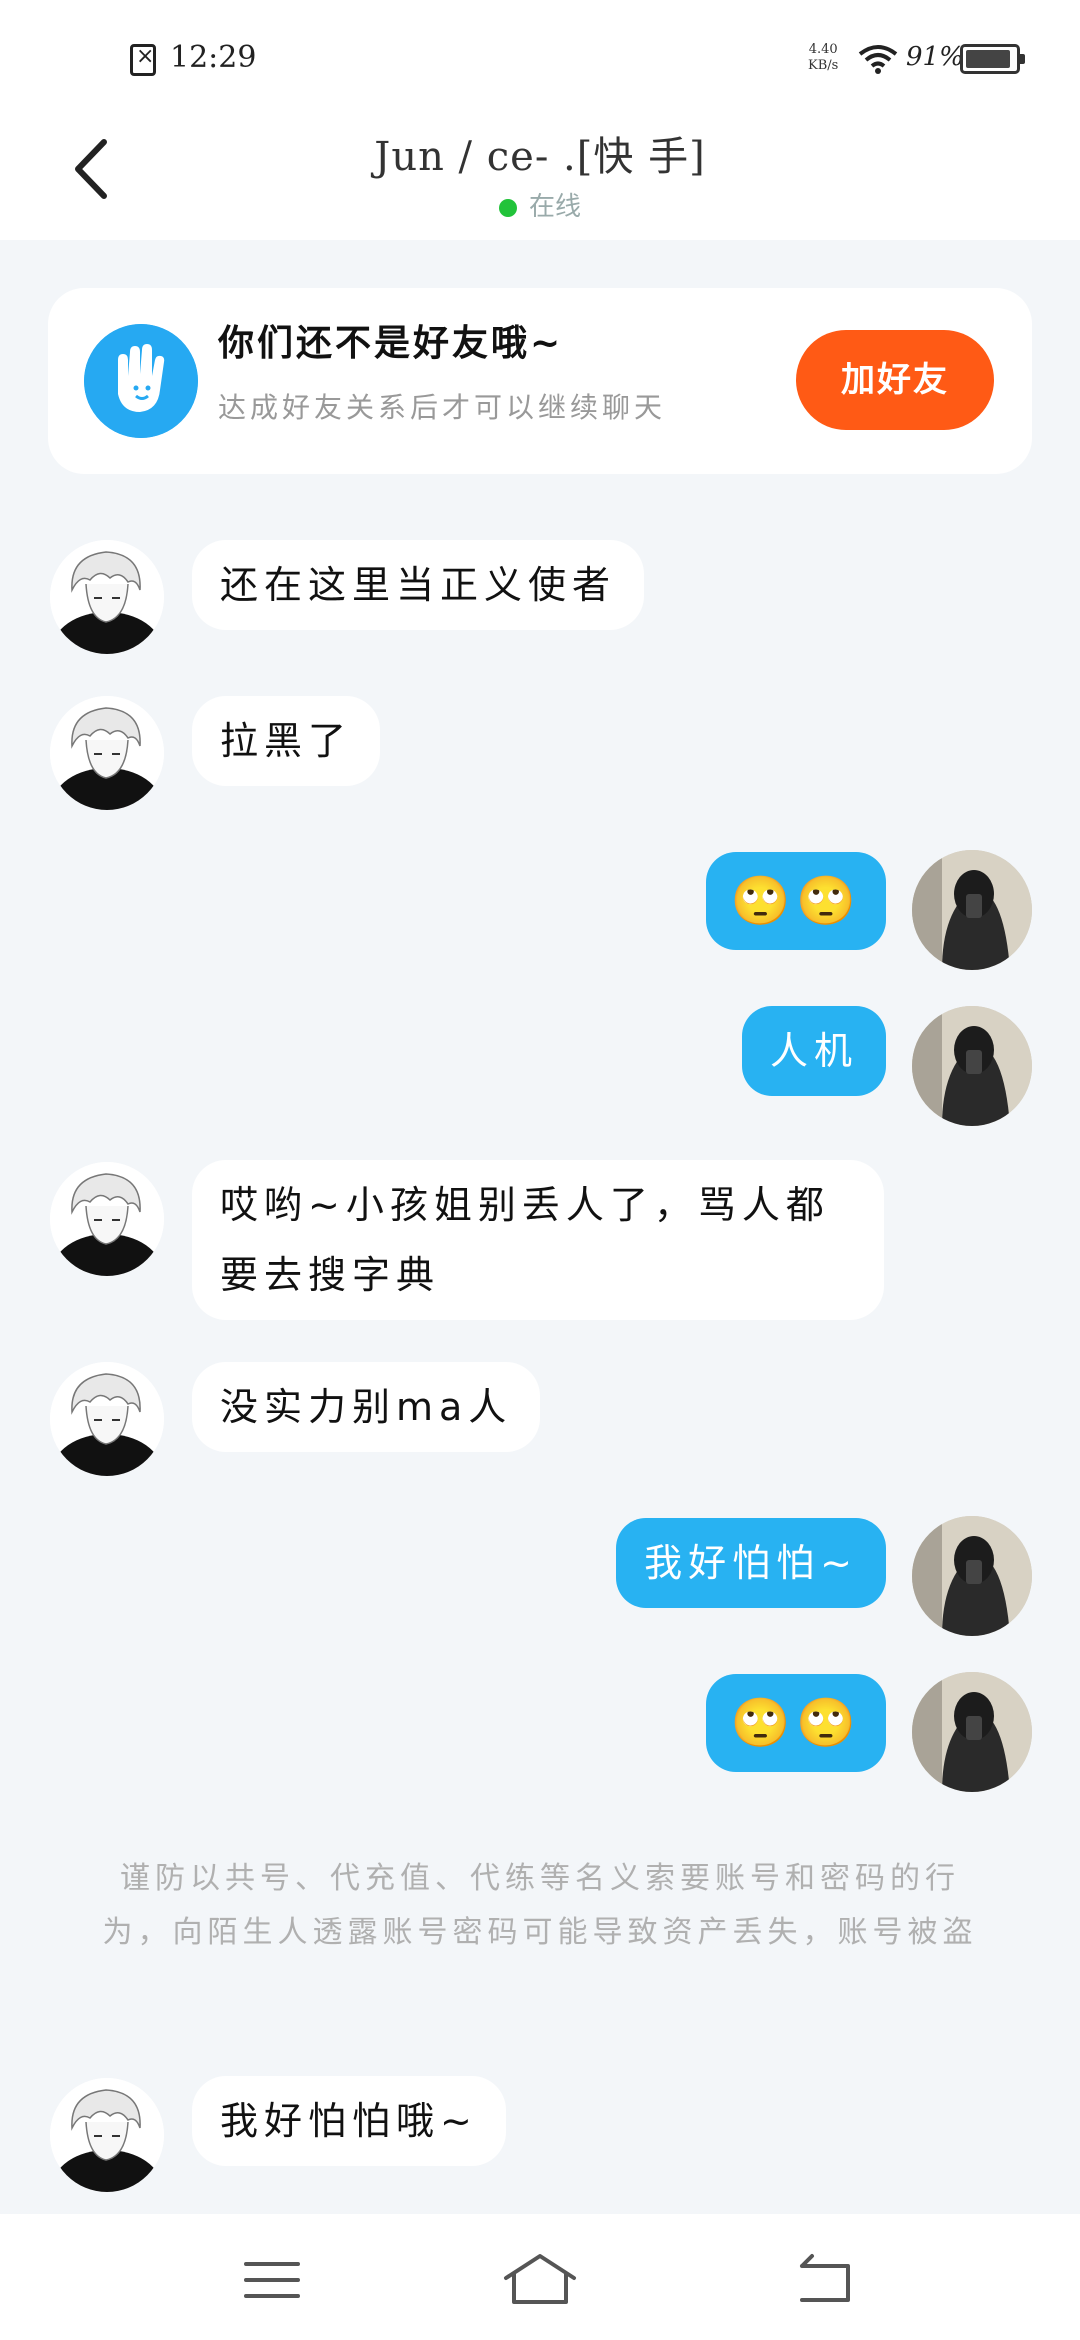 The height and width of the screenshot is (2340, 1080). Describe the element at coordinates (992, 59) in the screenshot. I see `battery-icon` at that location.